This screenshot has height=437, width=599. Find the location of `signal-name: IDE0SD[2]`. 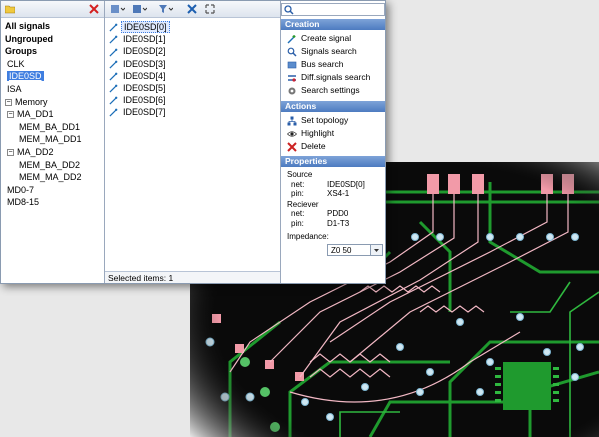

signal-name: IDE0SD[2] is located at coordinates (144, 51).